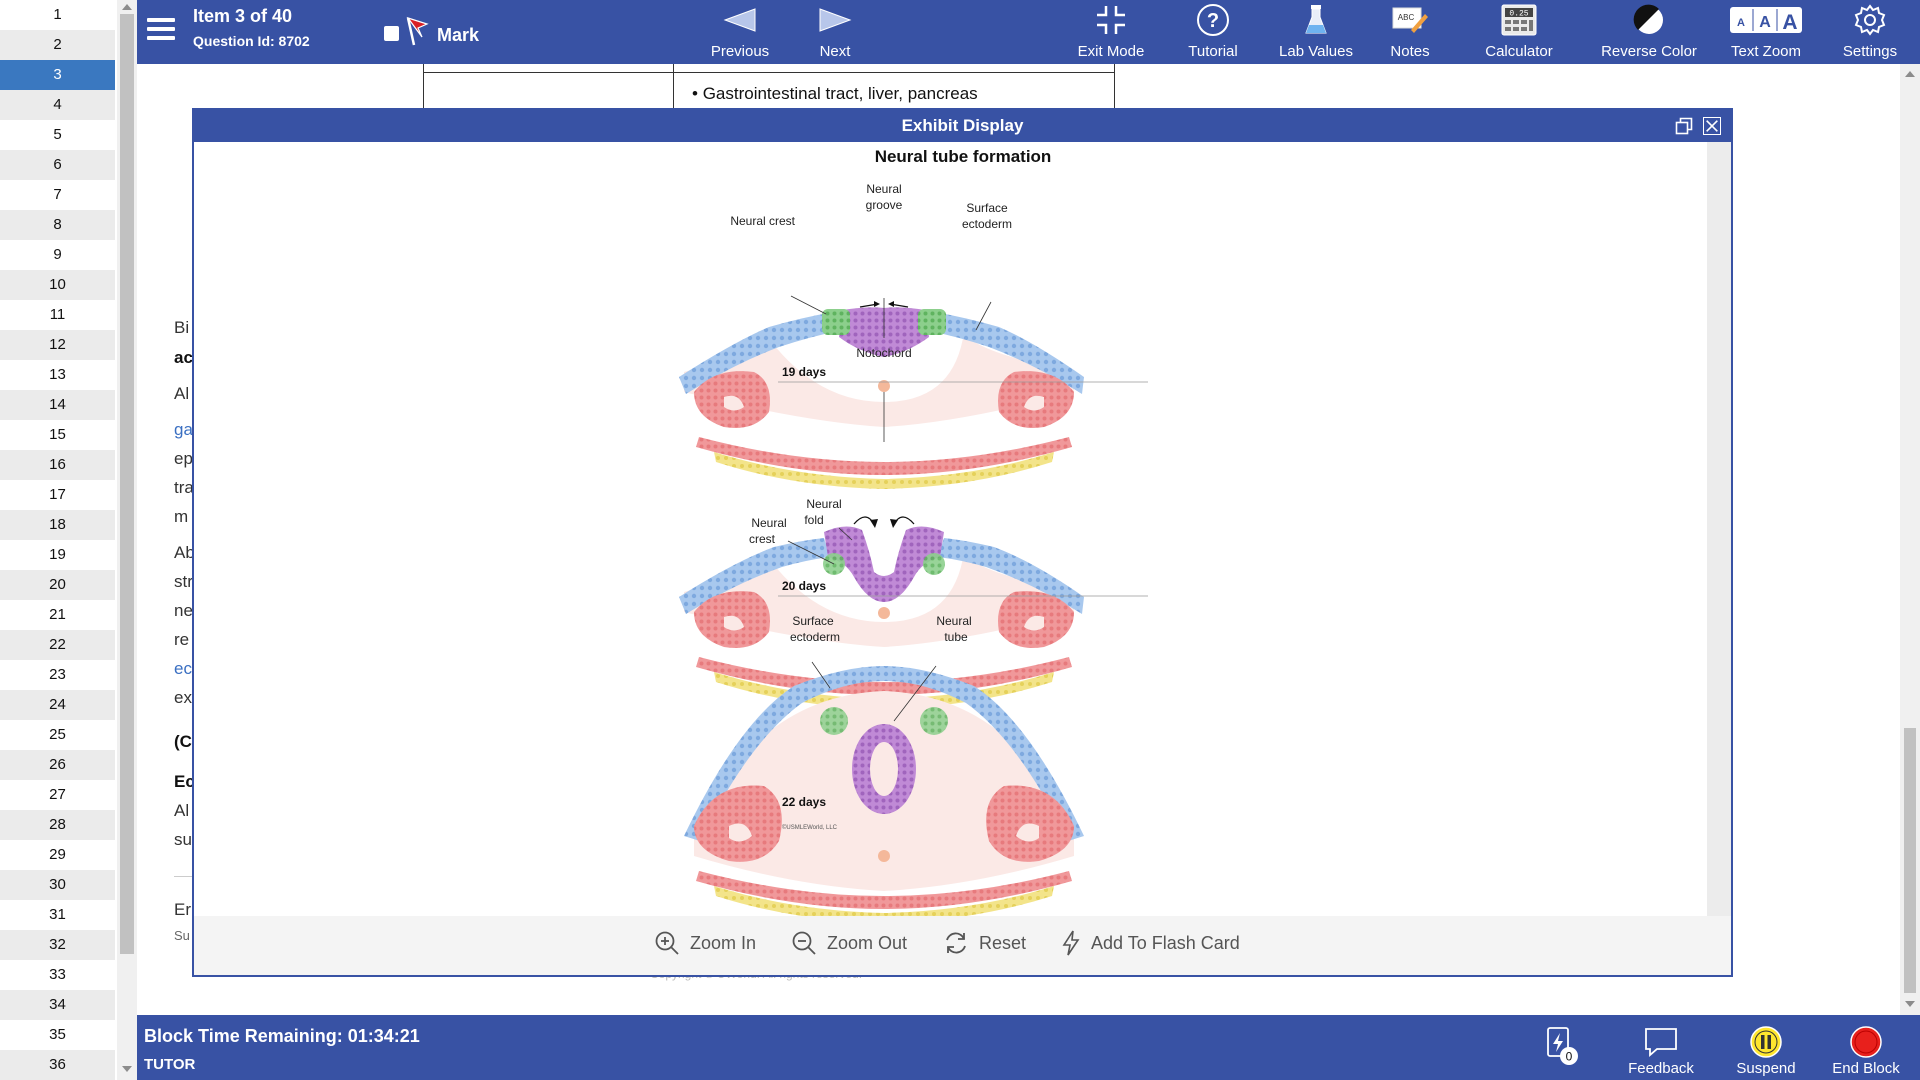 This screenshot has height=1080, width=1920. Describe the element at coordinates (57, 345) in the screenshot. I see `question-list-item: 12` at that location.